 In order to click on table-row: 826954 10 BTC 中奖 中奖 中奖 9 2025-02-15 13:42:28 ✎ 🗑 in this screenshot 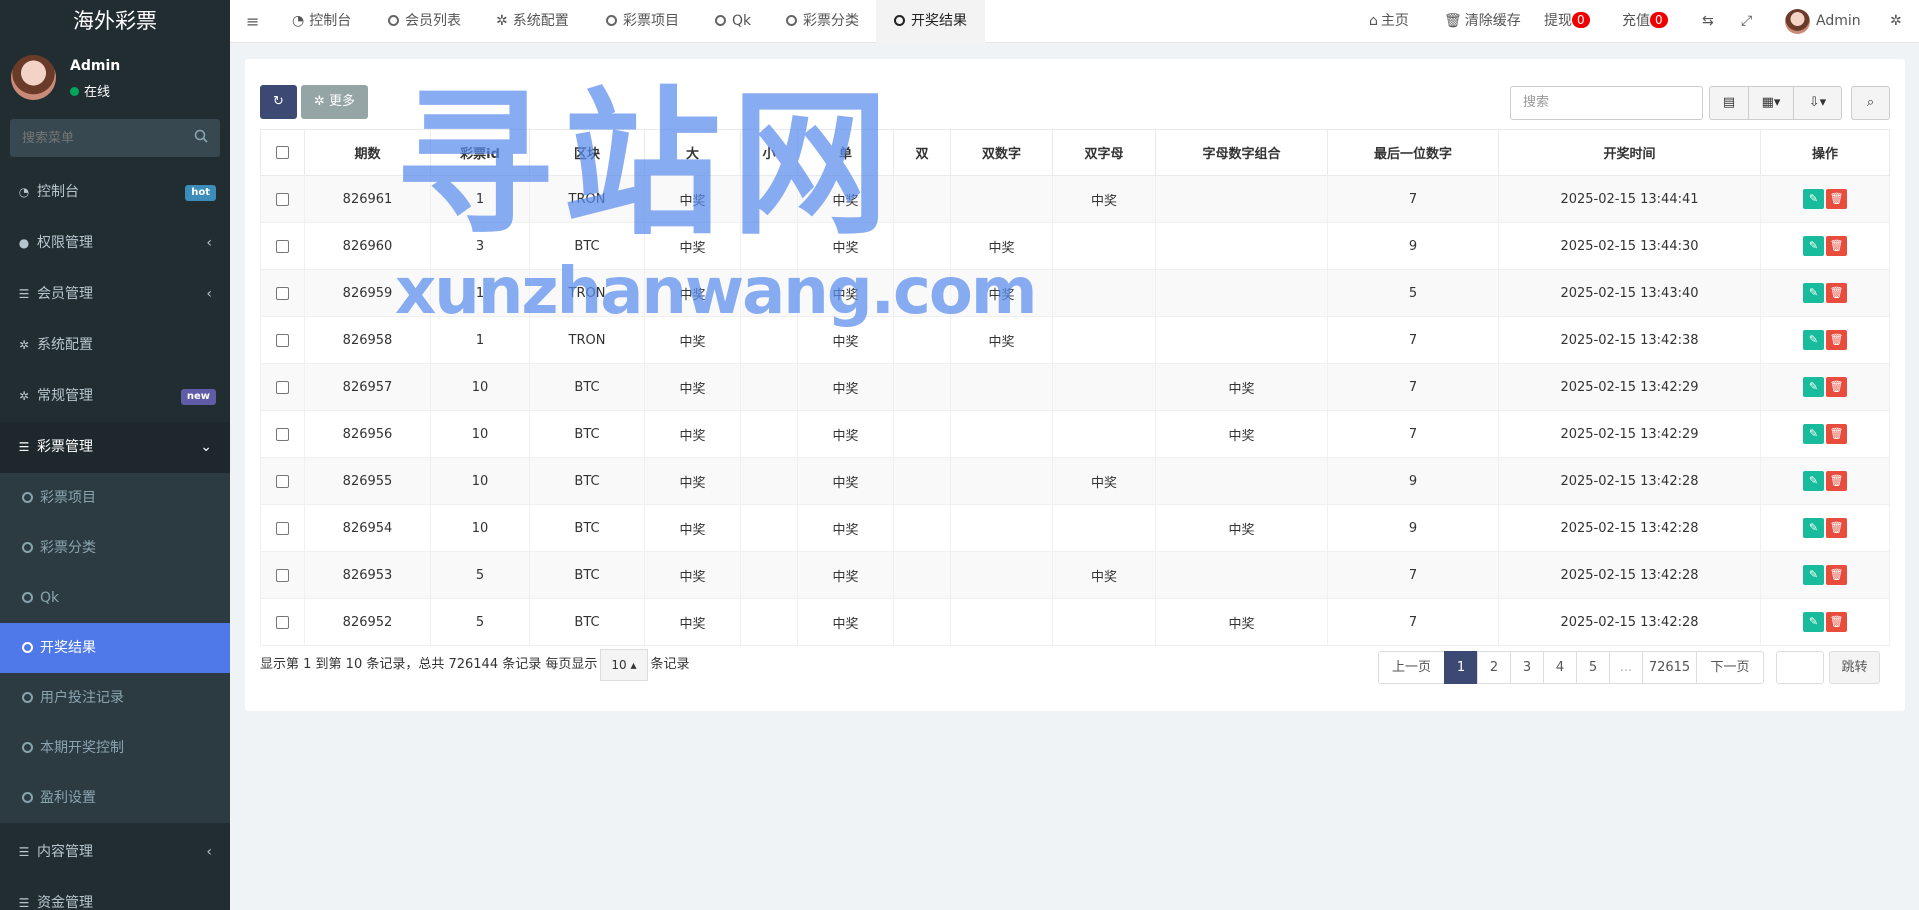, I will do `click(1075, 528)`.